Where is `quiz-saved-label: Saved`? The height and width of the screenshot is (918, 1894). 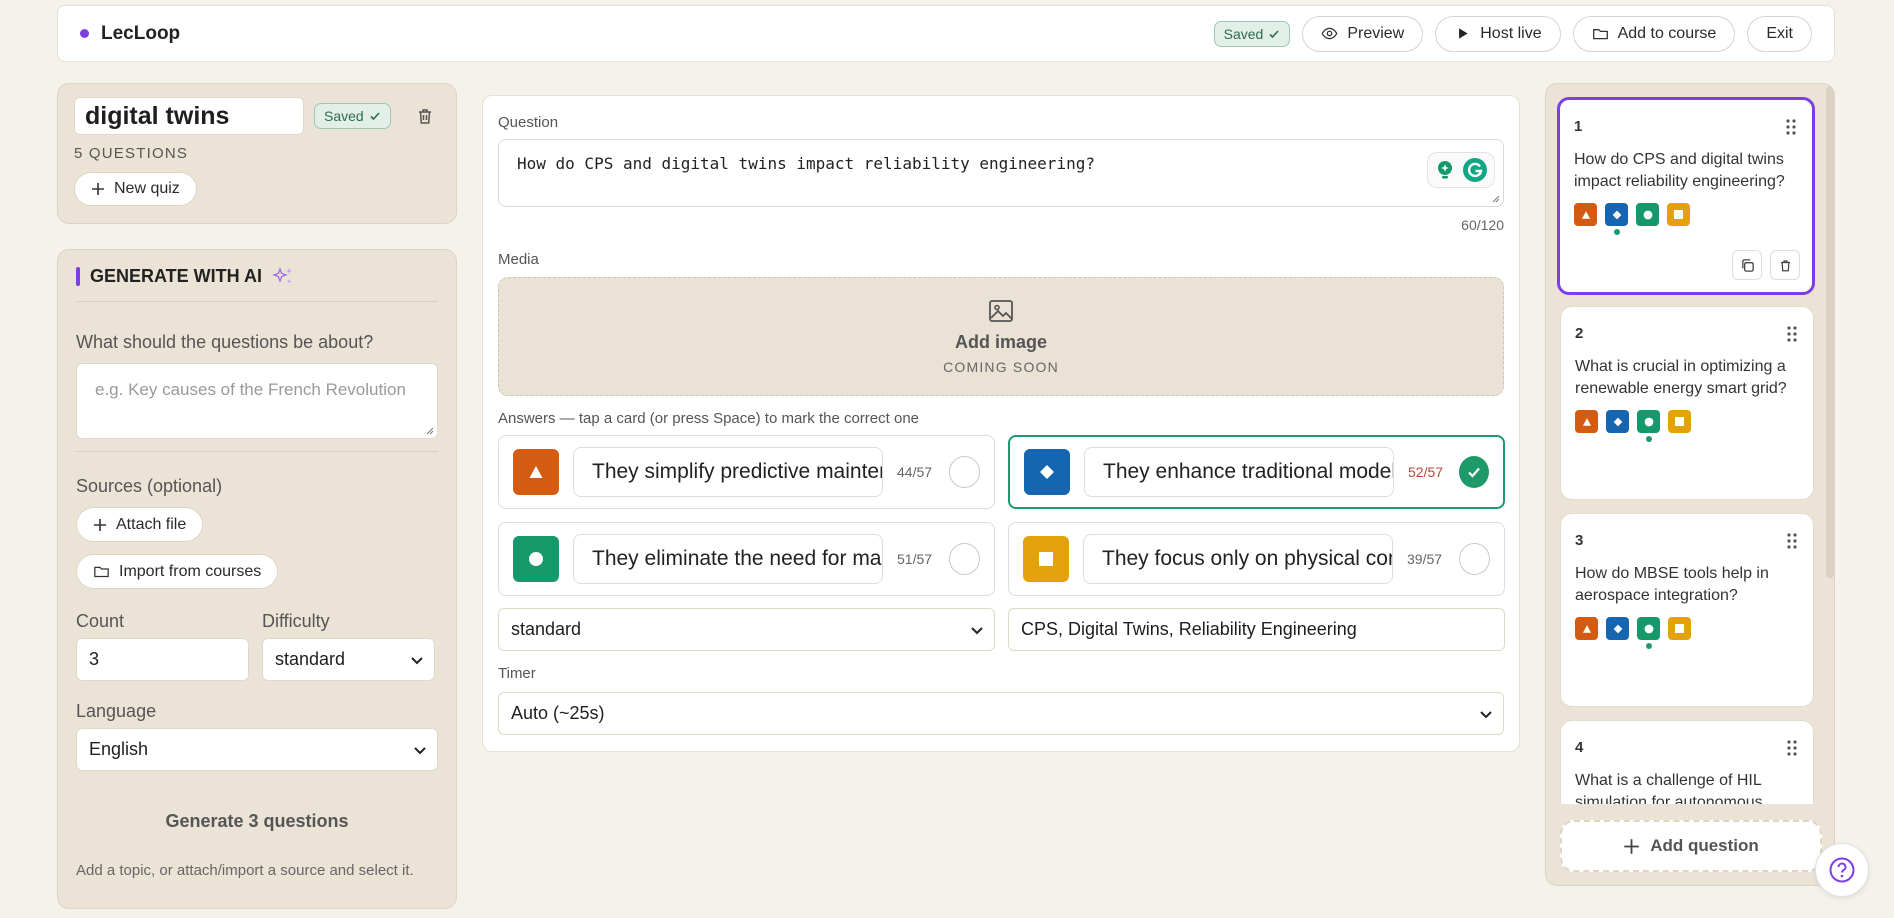
quiz-saved-label: Saved is located at coordinates (344, 116).